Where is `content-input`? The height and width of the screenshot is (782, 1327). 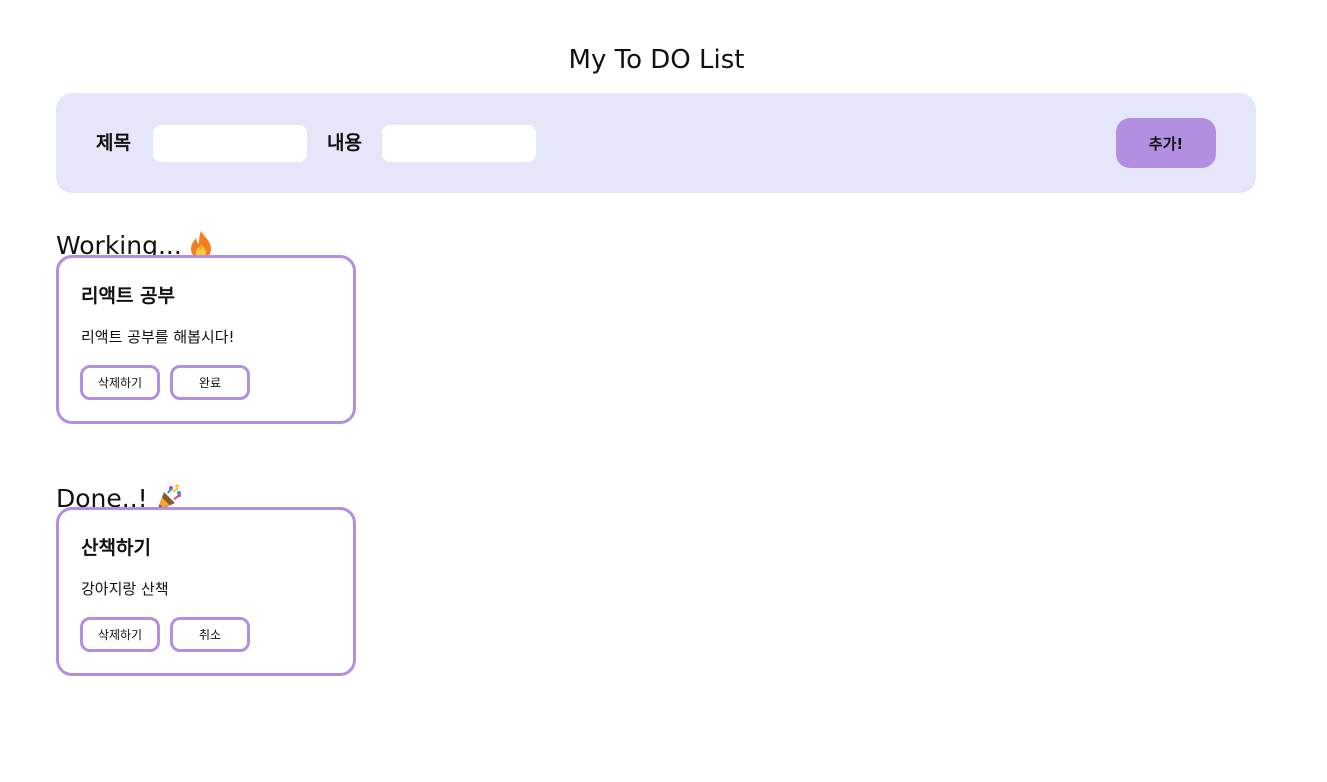 content-input is located at coordinates (459, 143).